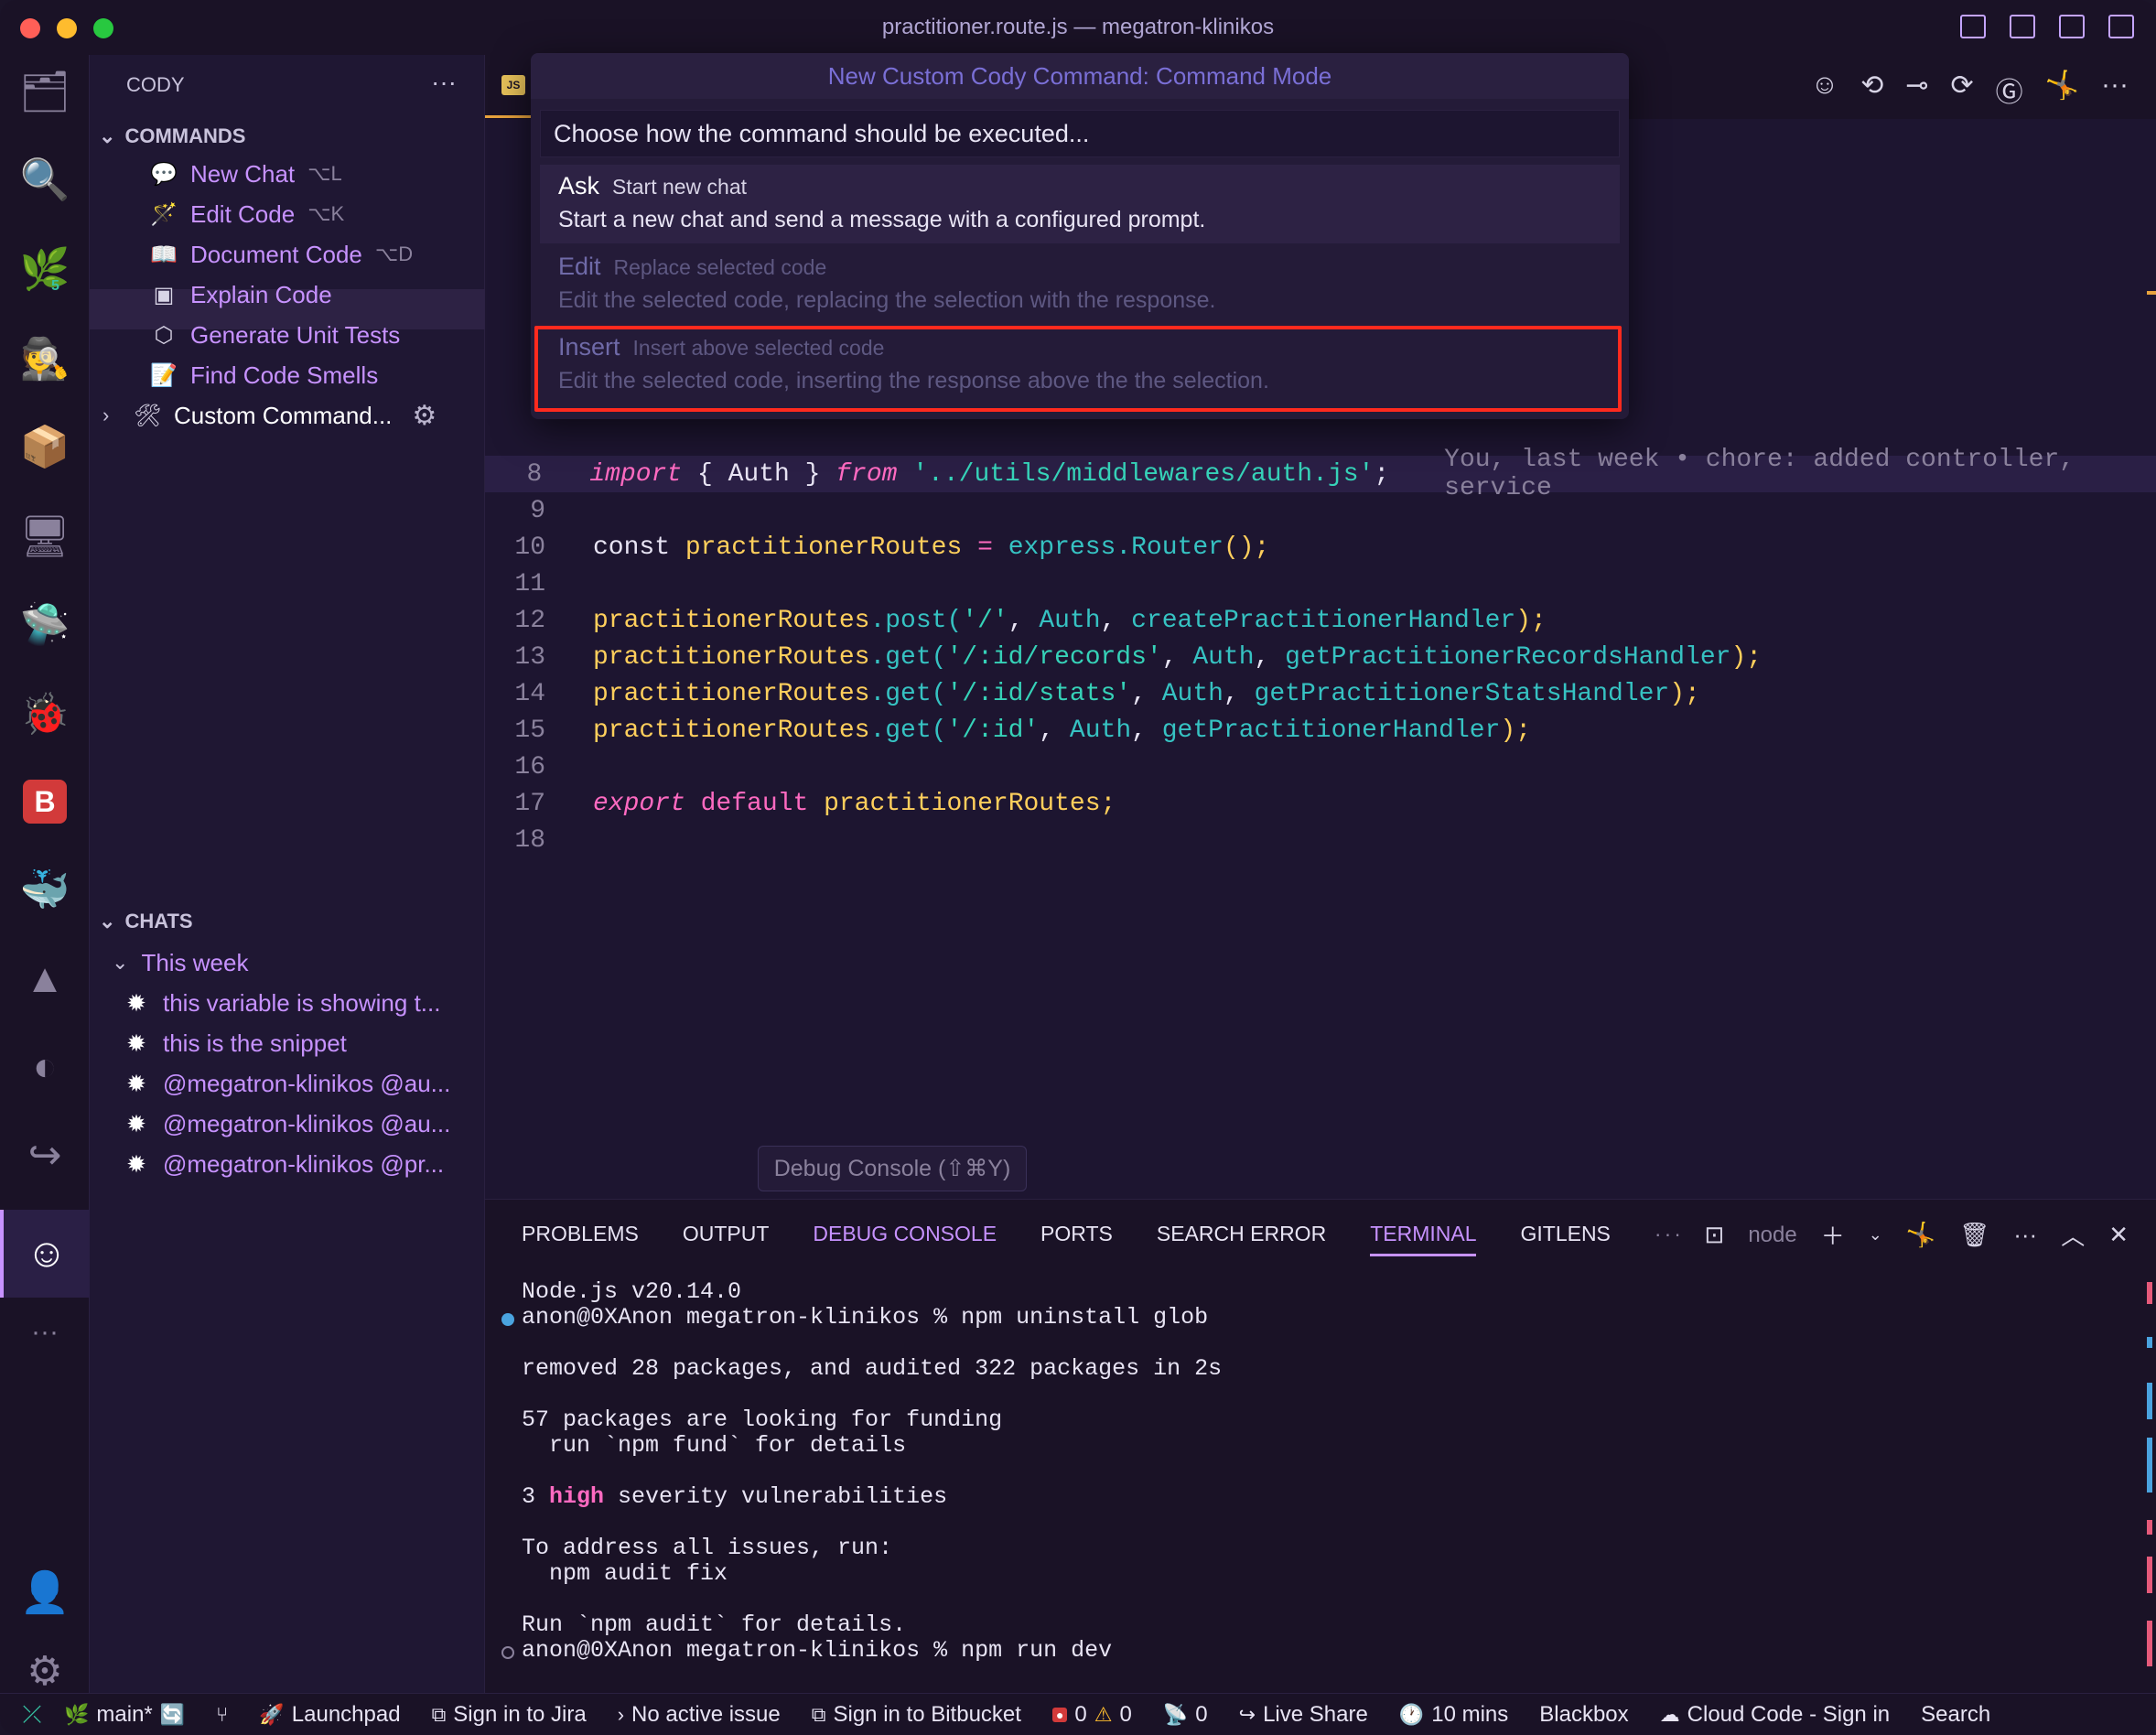 The width and height of the screenshot is (2156, 1735). What do you see at coordinates (529, 583) in the screenshot?
I see `line-number: 11` at bounding box center [529, 583].